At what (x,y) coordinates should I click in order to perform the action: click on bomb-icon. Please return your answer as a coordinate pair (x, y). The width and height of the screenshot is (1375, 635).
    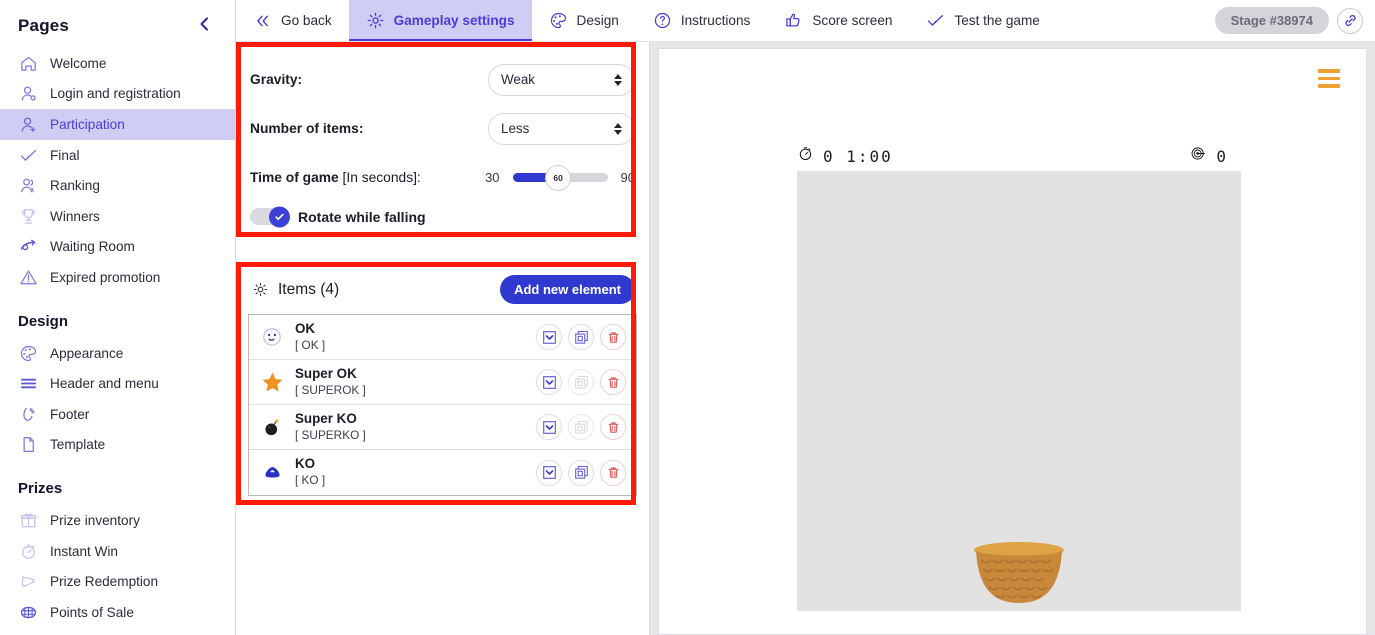
    Looking at the image, I should click on (272, 427).